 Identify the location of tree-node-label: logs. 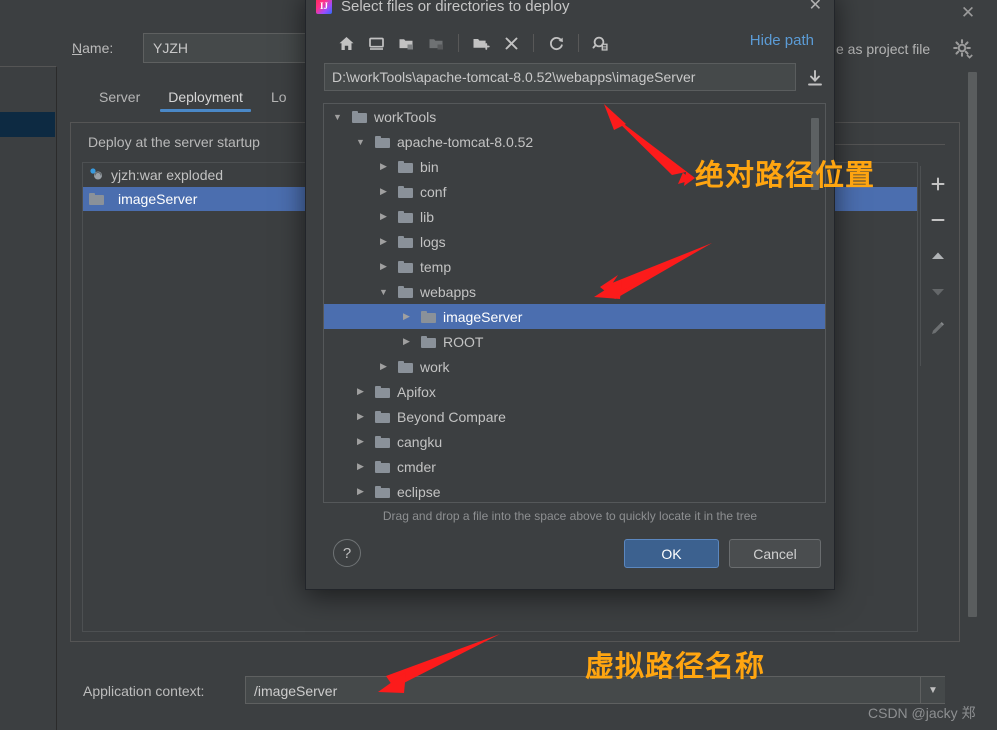
(433, 241).